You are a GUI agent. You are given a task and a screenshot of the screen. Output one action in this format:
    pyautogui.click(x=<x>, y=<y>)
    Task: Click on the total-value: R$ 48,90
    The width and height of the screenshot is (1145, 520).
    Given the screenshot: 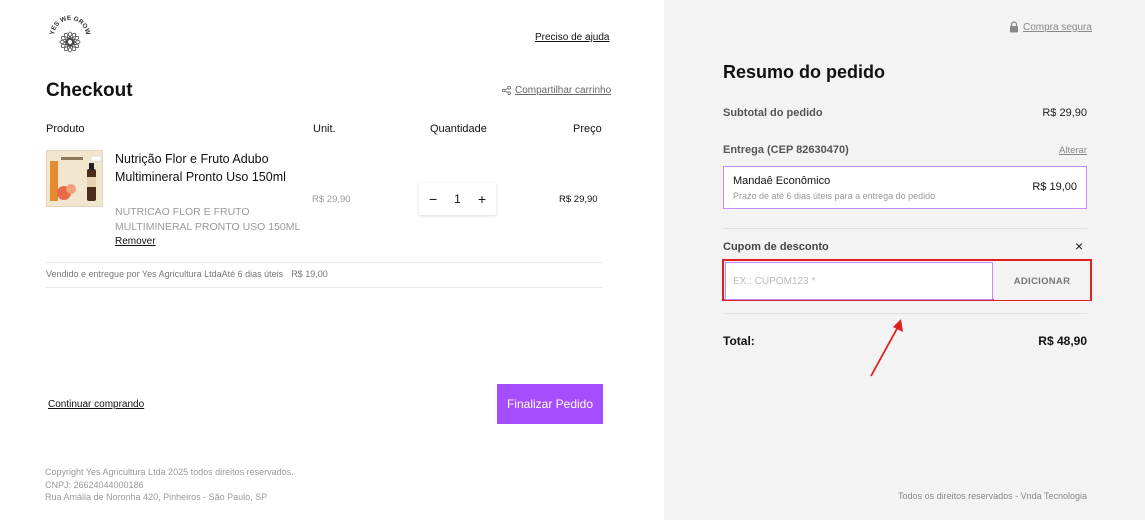 What is the action you would take?
    pyautogui.click(x=1062, y=341)
    